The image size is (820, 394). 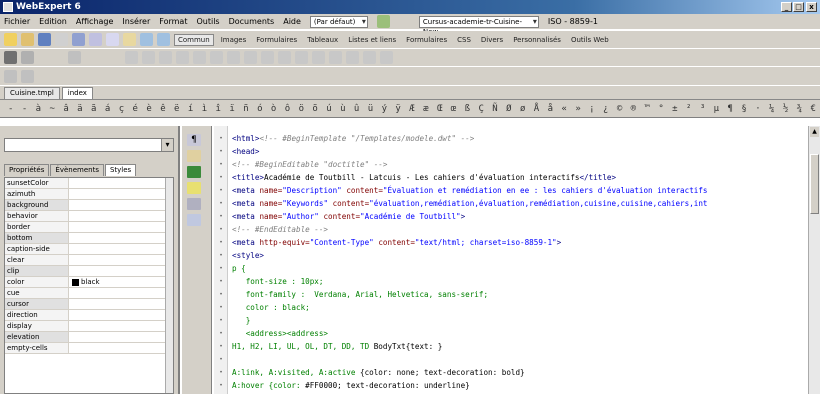 I want to click on paragraph-icon: ¶, so click(x=194, y=140).